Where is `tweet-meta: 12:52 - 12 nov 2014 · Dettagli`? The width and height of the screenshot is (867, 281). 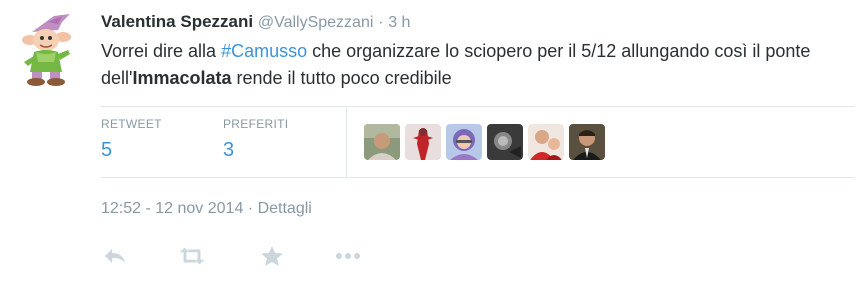 tweet-meta: 12:52 - 12 nov 2014 · Dettagli is located at coordinates (206, 209).